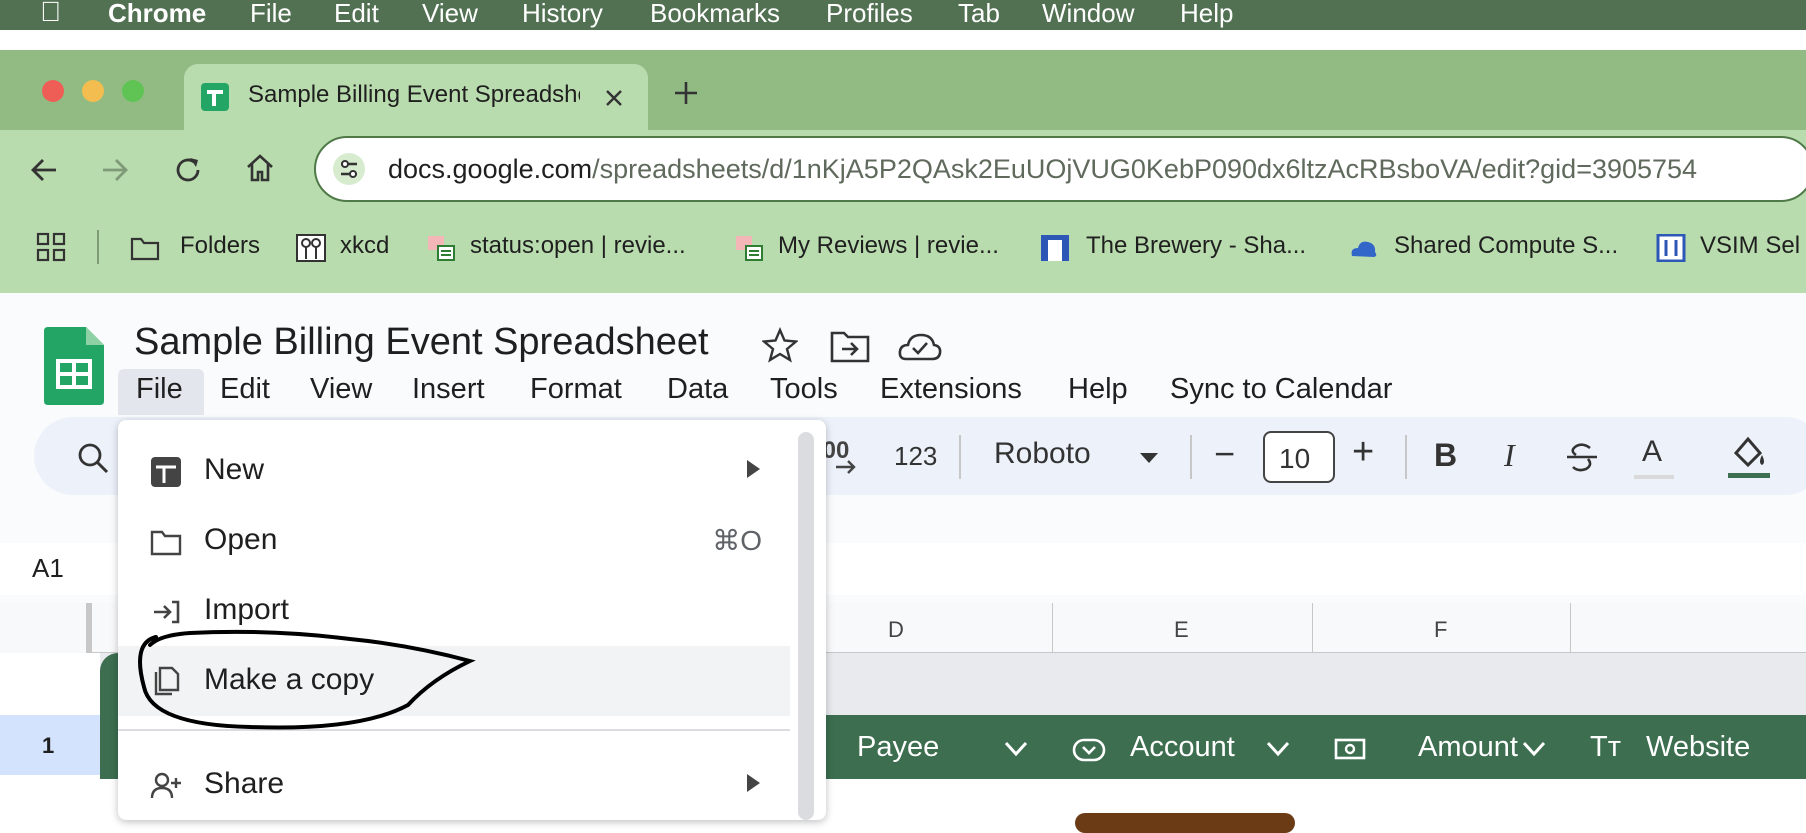 The image size is (1806, 833). I want to click on new-tab-icon, so click(686, 93).